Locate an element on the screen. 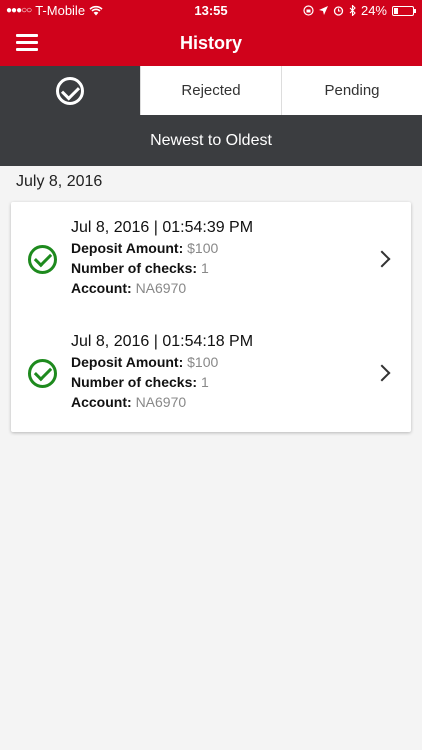  battery-icon is located at coordinates (404, 10).